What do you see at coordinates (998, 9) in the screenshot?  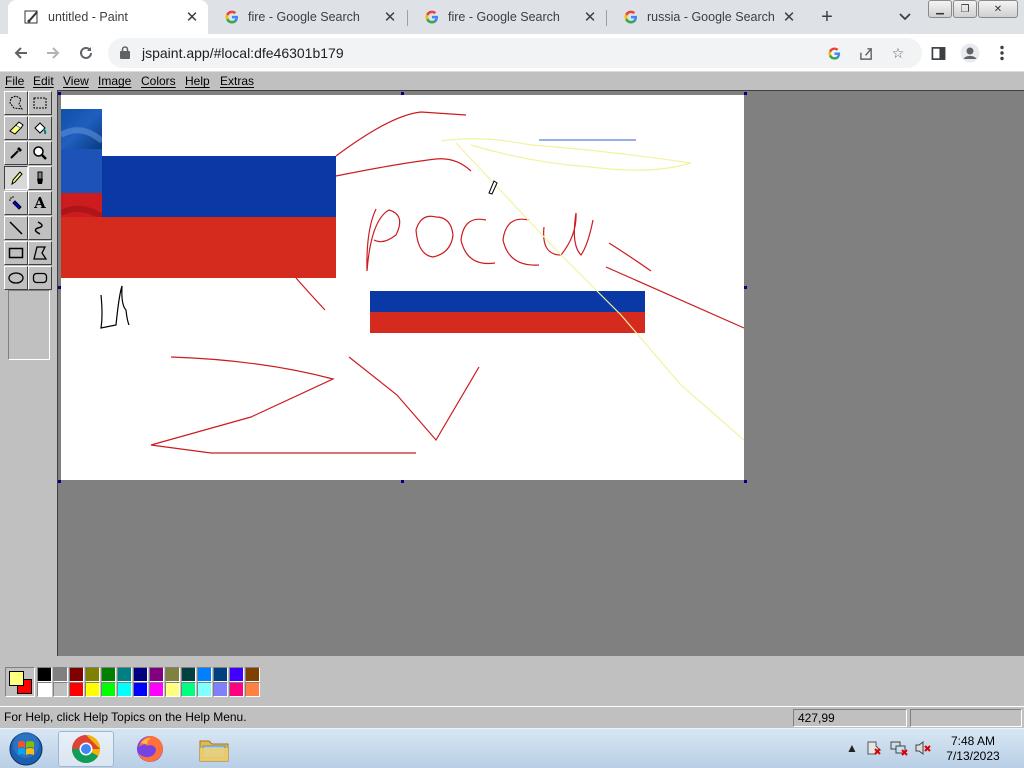 I see `close-window-button: ✕` at bounding box center [998, 9].